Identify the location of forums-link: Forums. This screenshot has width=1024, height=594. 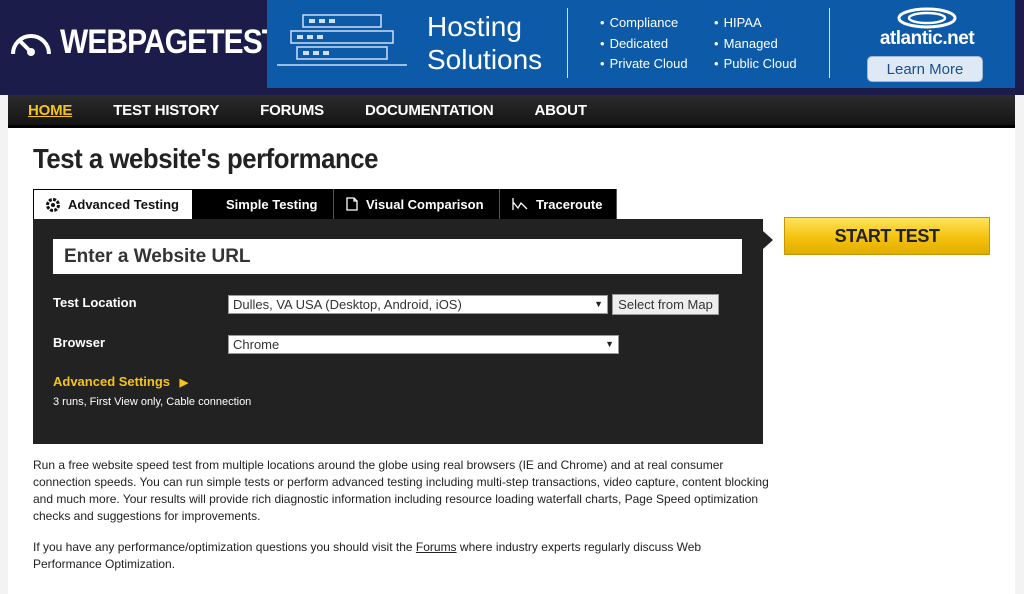
(436, 547).